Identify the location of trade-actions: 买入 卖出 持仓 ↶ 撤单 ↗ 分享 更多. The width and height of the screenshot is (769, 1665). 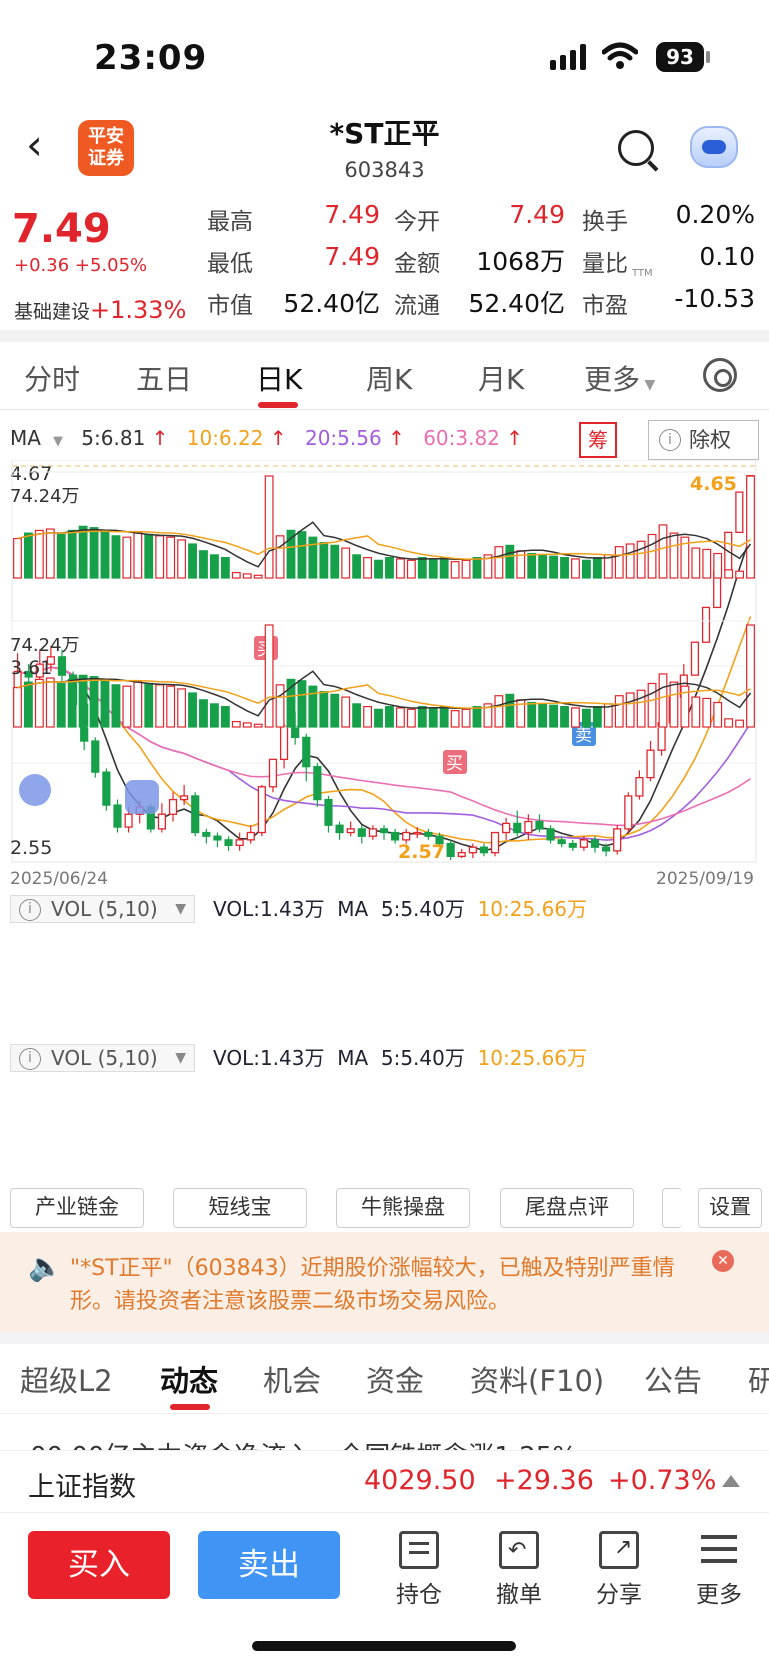
(384, 1588).